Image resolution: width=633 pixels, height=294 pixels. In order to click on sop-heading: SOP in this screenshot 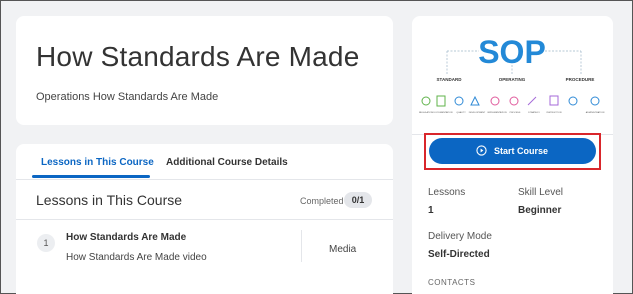, I will do `click(512, 52)`.